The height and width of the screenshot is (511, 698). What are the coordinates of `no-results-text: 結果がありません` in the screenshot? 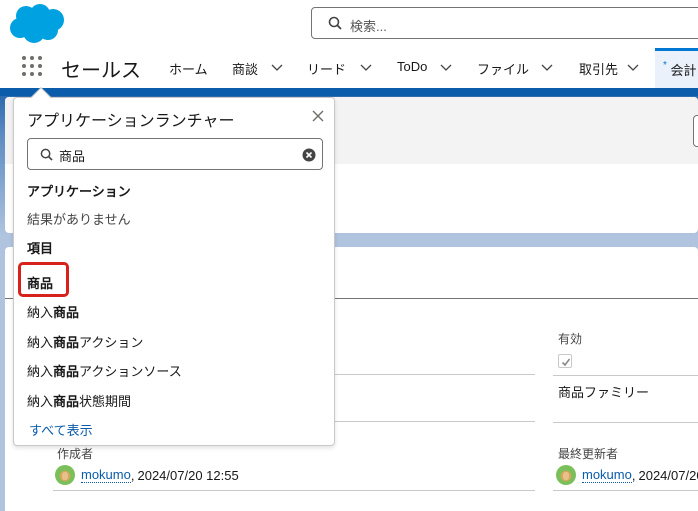 It's located at (79, 219).